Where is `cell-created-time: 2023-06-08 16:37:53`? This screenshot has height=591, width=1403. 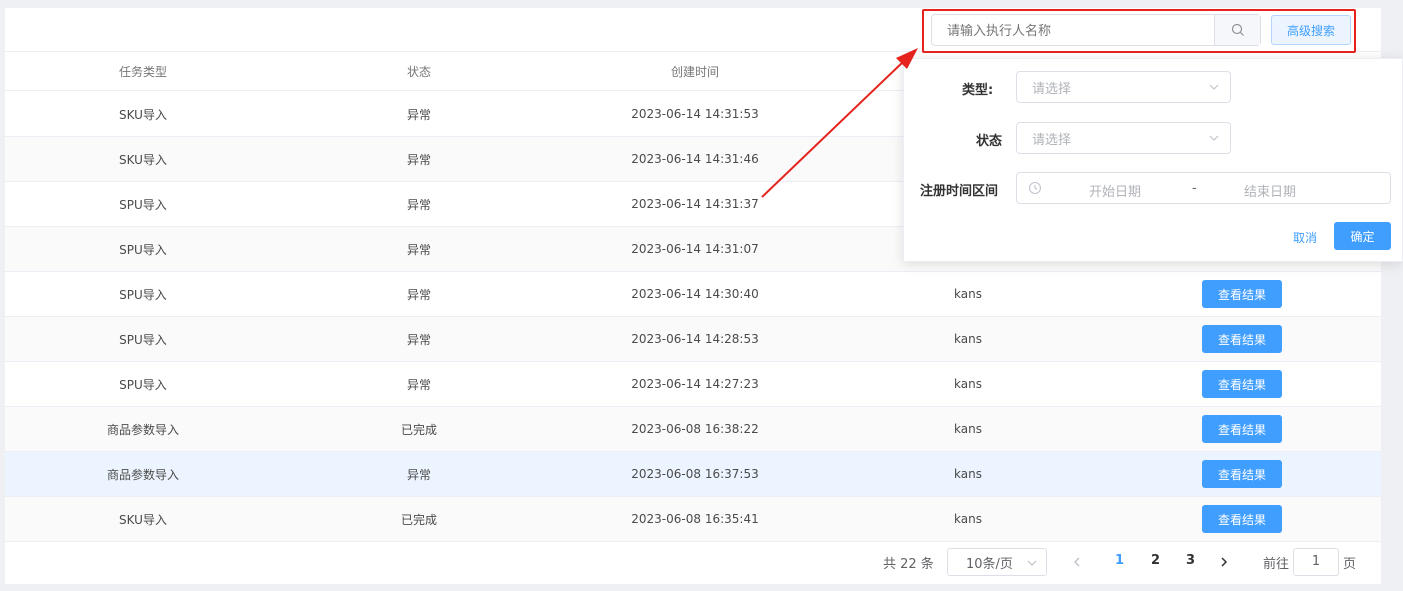
cell-created-time: 2023-06-08 16:37:53 is located at coordinates (695, 474).